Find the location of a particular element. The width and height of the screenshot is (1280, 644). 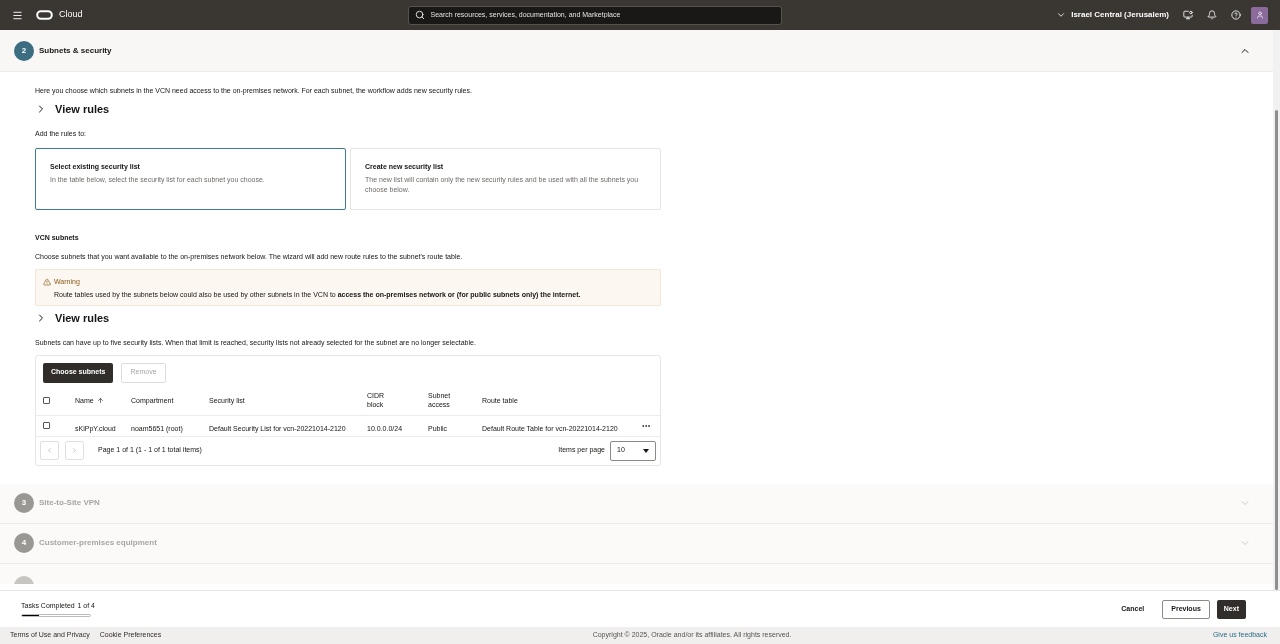

chevron-right-icon is located at coordinates (74, 450).